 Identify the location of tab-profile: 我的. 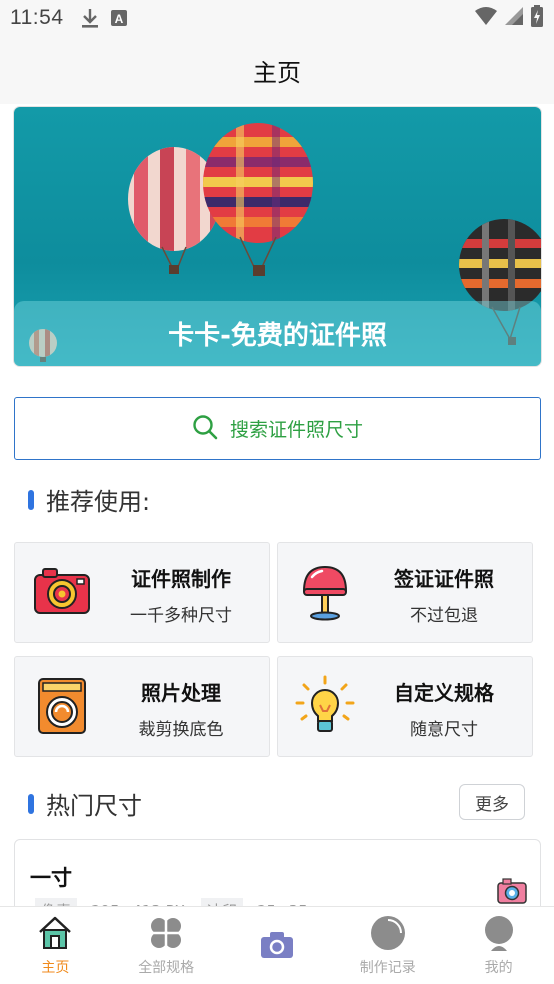
(498, 945).